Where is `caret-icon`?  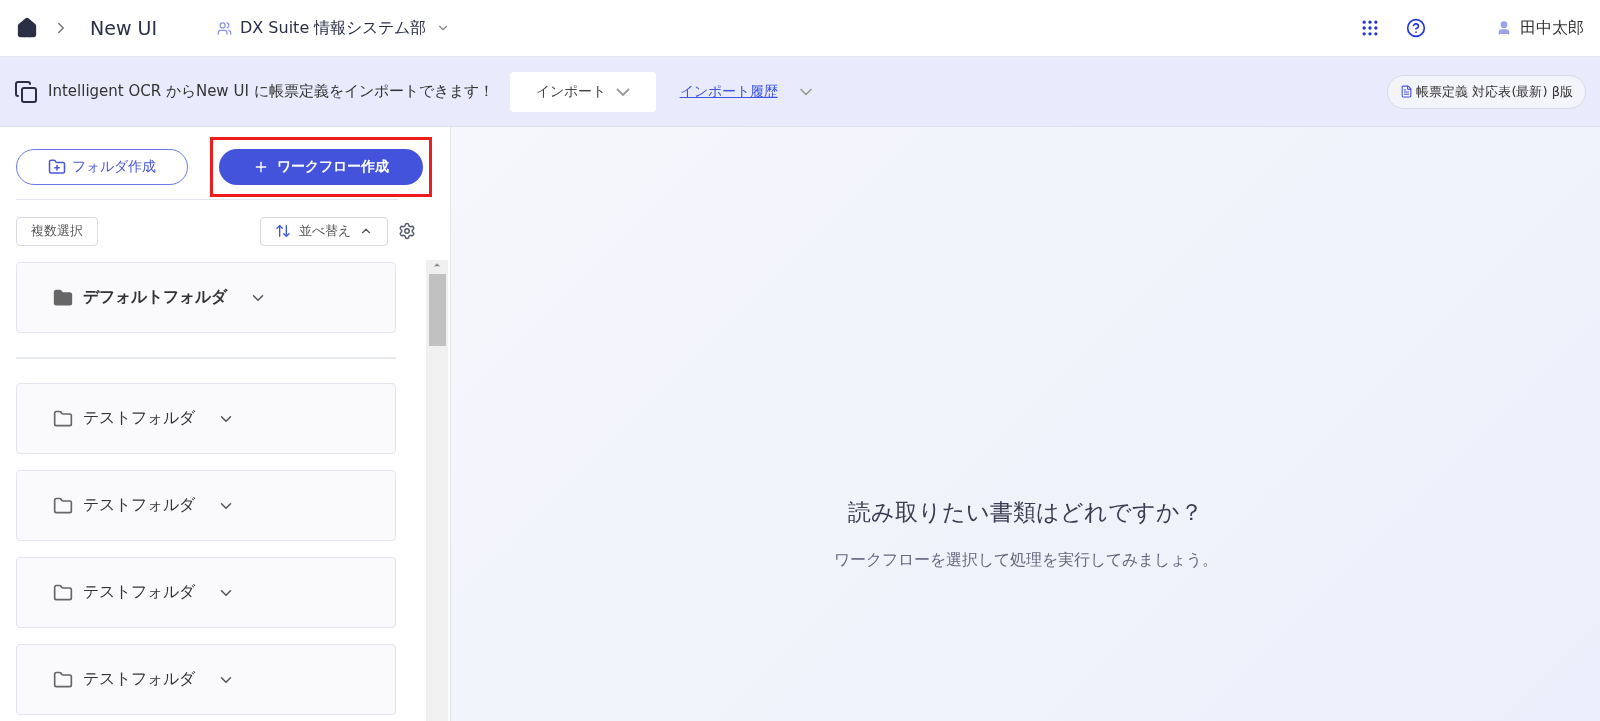 caret-icon is located at coordinates (622, 91).